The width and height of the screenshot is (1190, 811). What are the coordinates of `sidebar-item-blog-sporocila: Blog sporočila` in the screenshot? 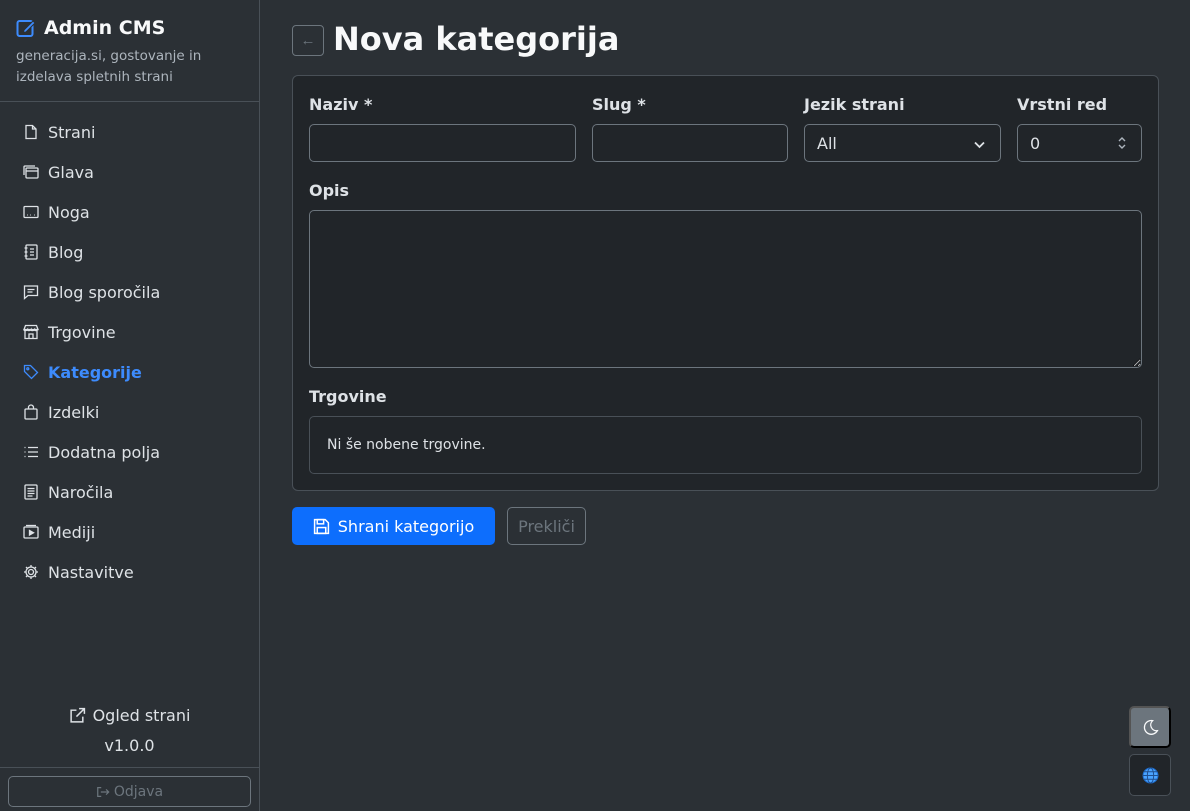 It's located at (129, 292).